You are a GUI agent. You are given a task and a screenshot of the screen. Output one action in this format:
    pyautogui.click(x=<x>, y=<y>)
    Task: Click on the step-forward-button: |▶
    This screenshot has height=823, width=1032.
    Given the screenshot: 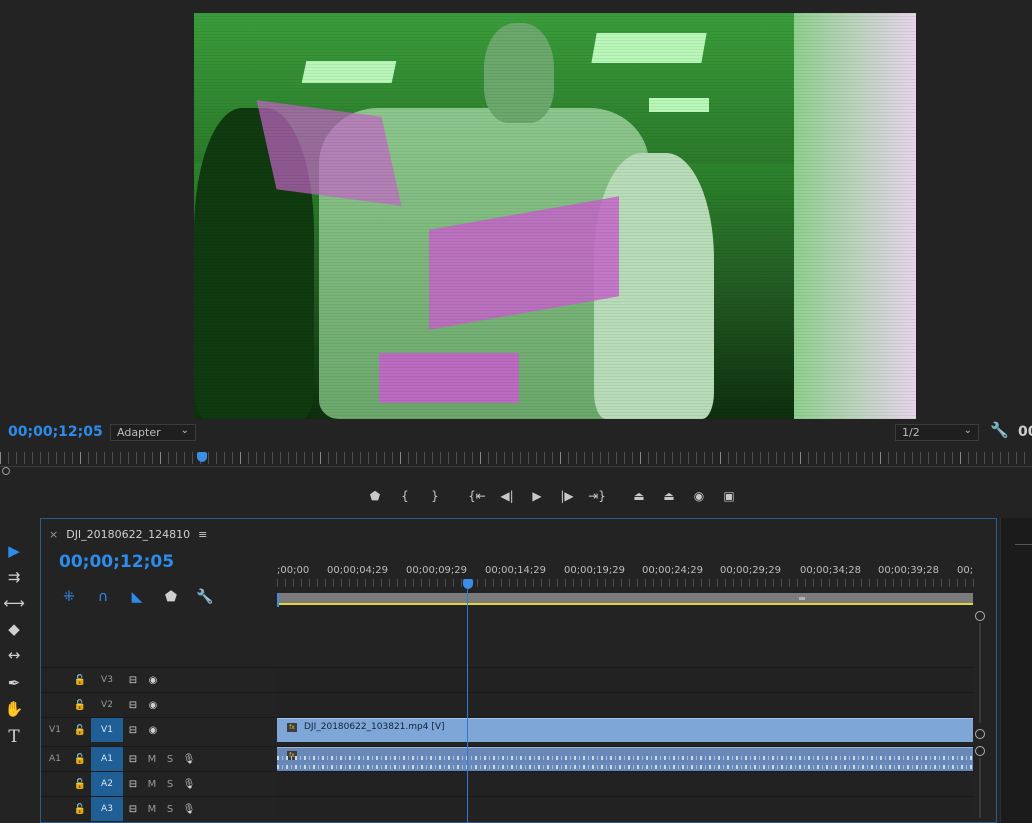 What is the action you would take?
    pyautogui.click(x=567, y=496)
    